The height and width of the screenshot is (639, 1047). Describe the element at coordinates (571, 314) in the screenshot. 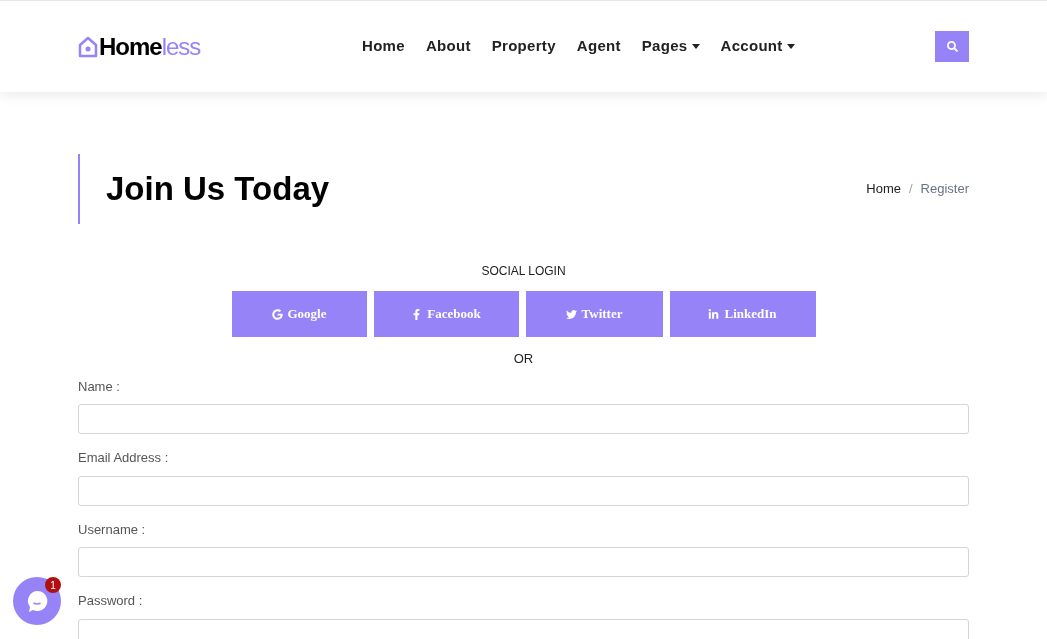

I see `twitter-icon` at that location.